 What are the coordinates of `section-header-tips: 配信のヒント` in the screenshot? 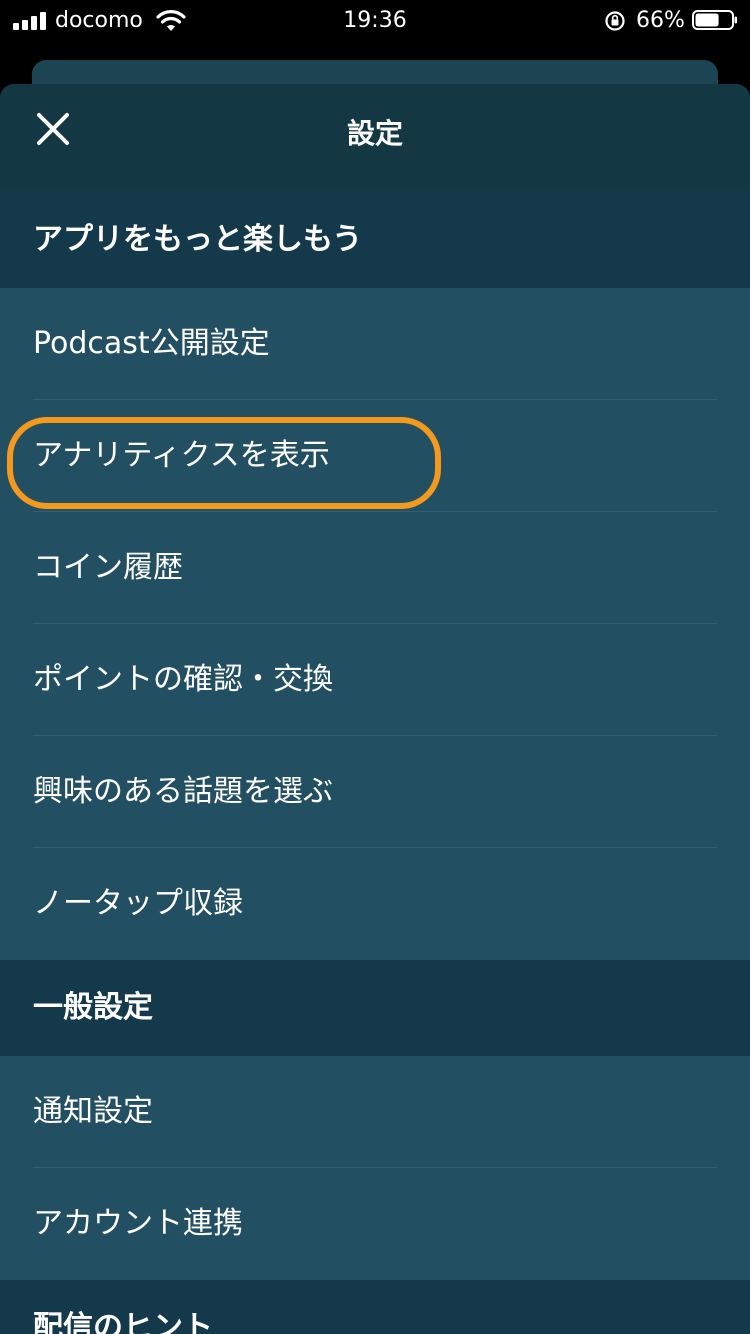 It's located at (375, 1307).